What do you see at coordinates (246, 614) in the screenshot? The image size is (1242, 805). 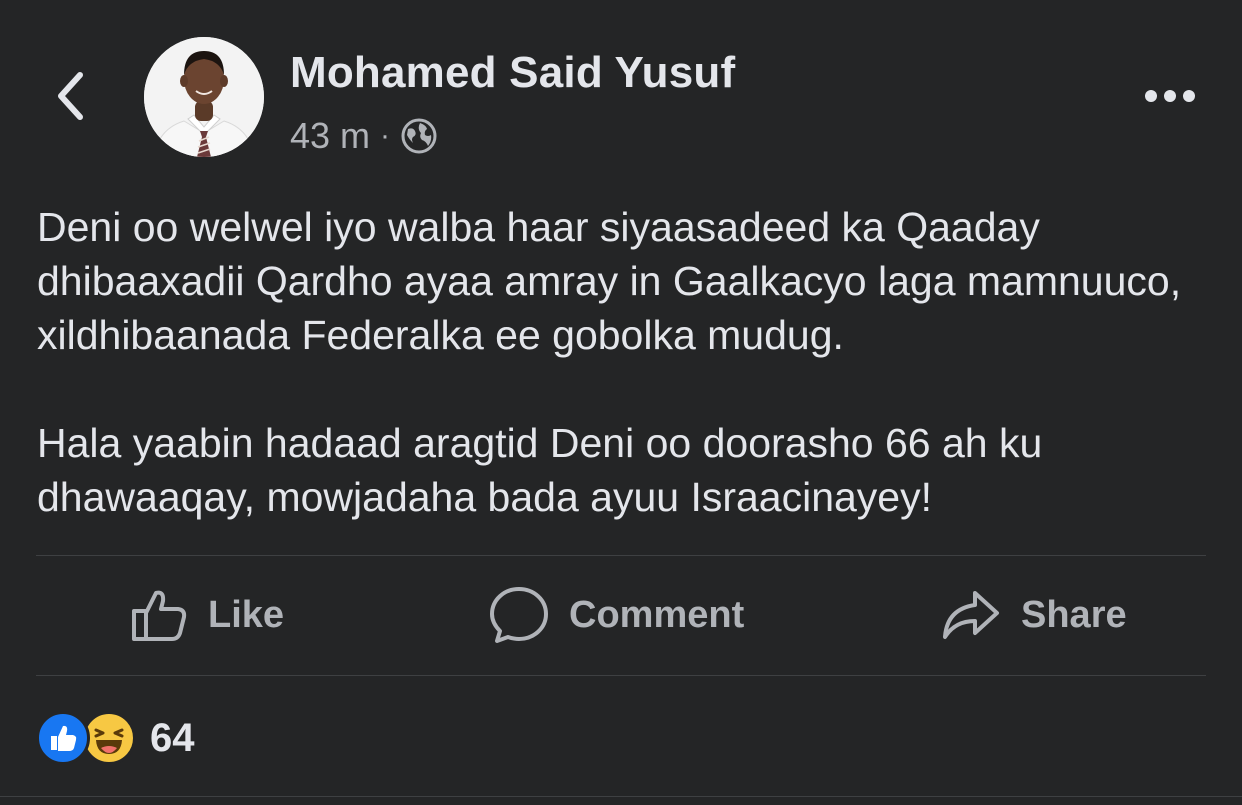 I see `like-label: Like` at bounding box center [246, 614].